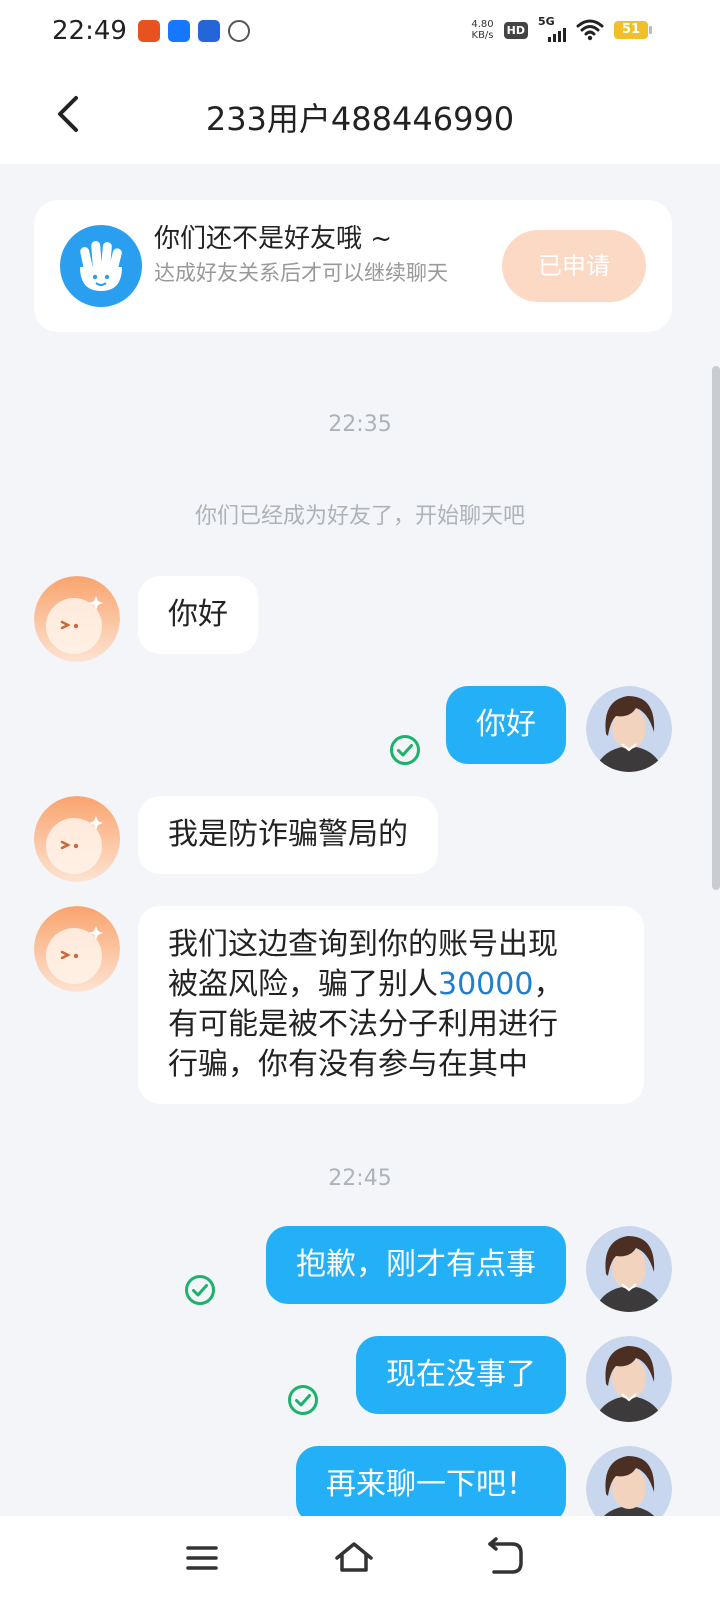  I want to click on system-nav-bar, so click(360, 1558).